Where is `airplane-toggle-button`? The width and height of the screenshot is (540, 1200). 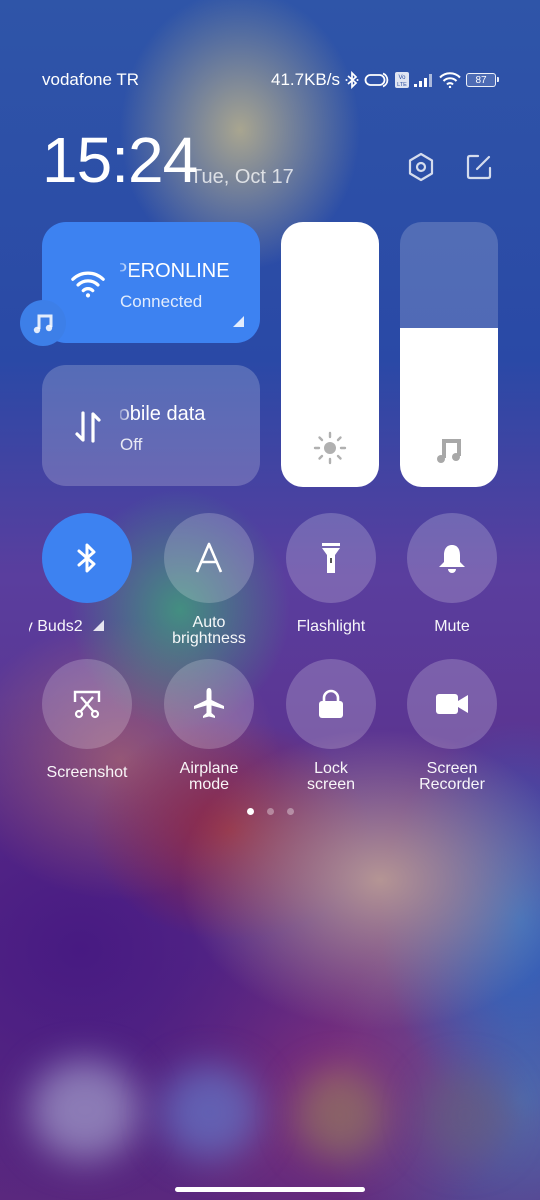
airplane-toggle-button is located at coordinates (209, 704).